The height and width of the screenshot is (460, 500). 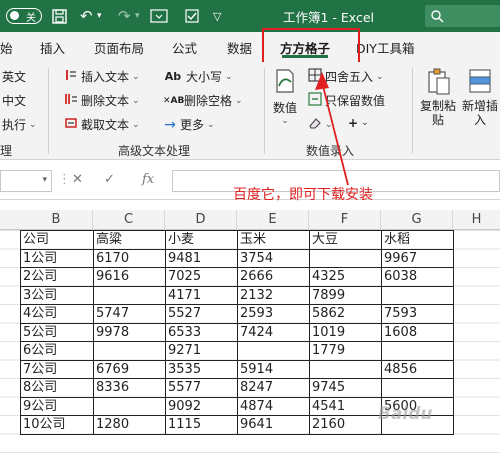 What do you see at coordinates (462, 16) in the screenshot?
I see `search-box` at bounding box center [462, 16].